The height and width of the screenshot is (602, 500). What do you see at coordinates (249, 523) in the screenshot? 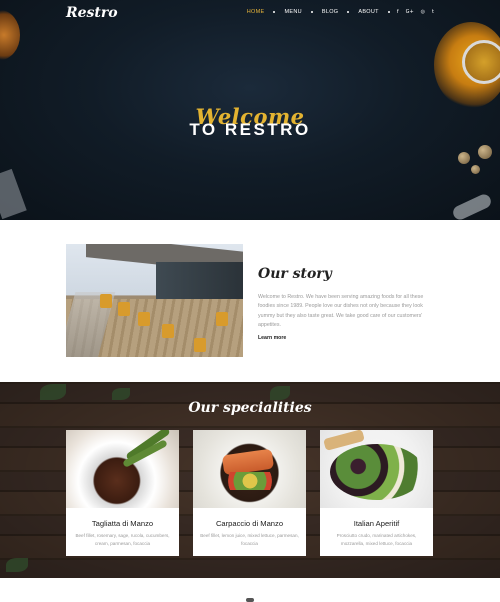
I see `dish-name: Carpaccio di Manzo` at bounding box center [249, 523].